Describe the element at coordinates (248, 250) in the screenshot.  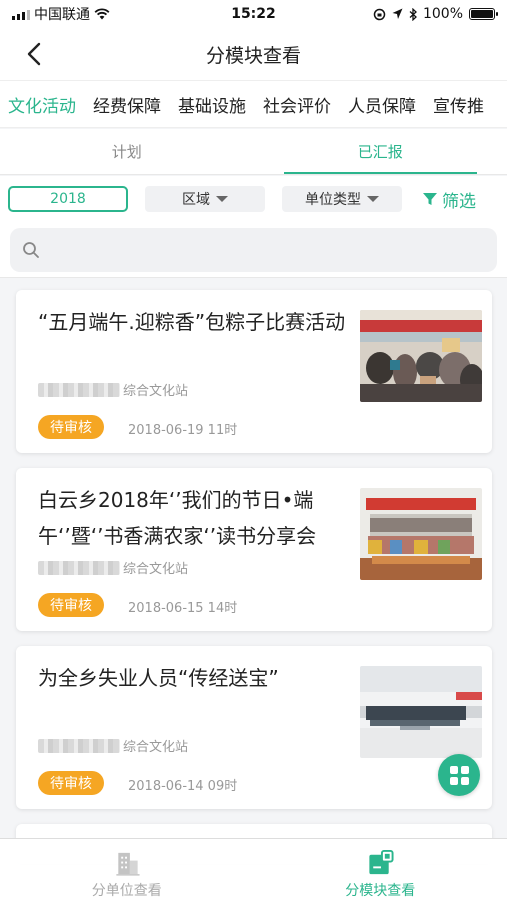
I see `search-input` at that location.